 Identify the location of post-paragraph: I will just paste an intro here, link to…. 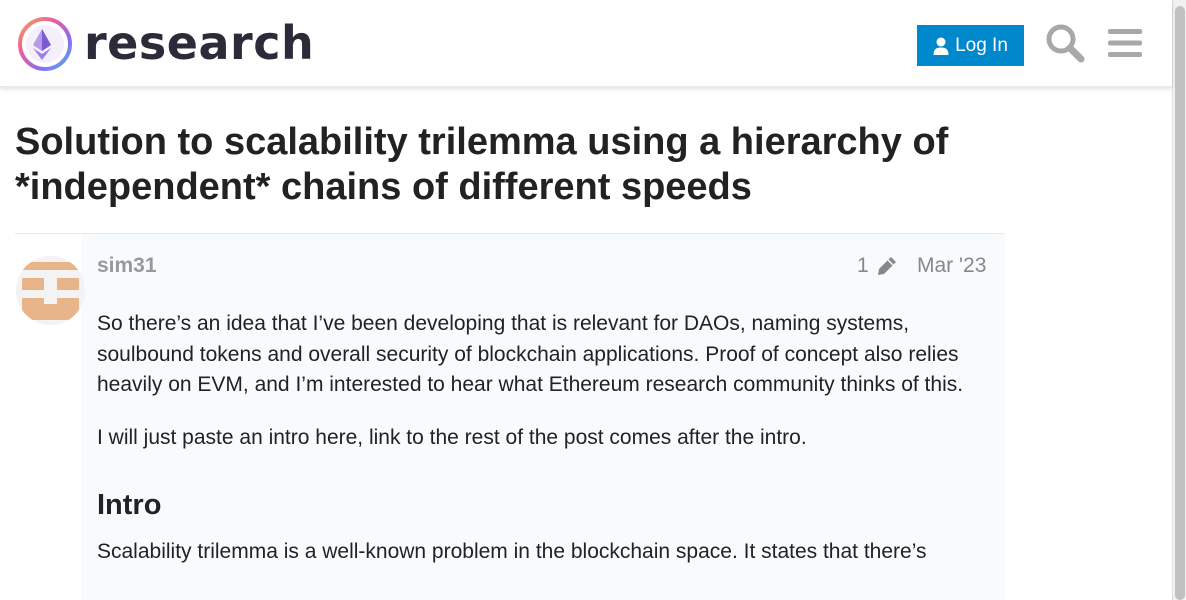
(452, 437).